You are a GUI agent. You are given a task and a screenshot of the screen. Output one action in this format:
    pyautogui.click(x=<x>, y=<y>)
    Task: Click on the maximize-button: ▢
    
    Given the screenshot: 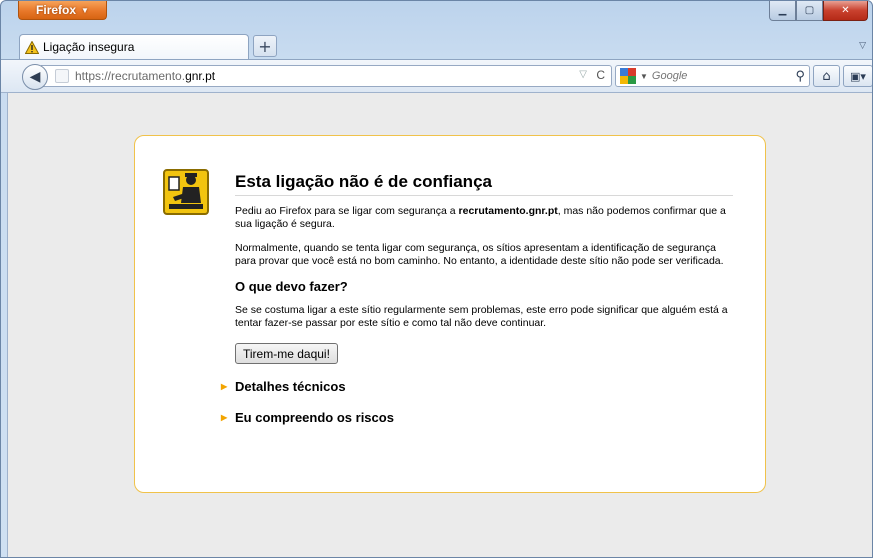 What is the action you would take?
    pyautogui.click(x=809, y=11)
    